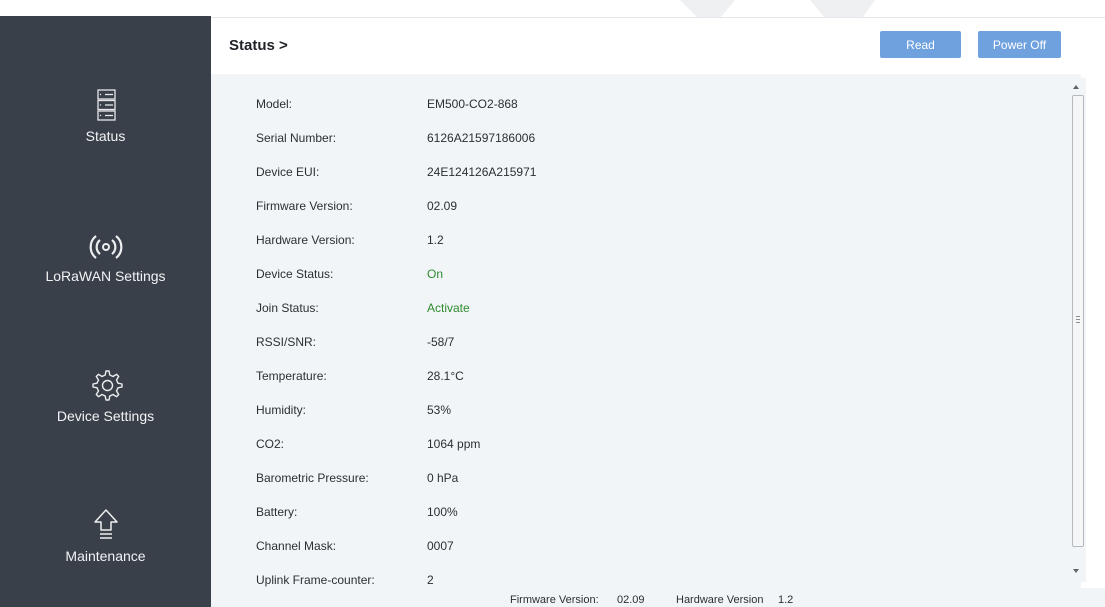  I want to click on field-value: 53%, so click(439, 410).